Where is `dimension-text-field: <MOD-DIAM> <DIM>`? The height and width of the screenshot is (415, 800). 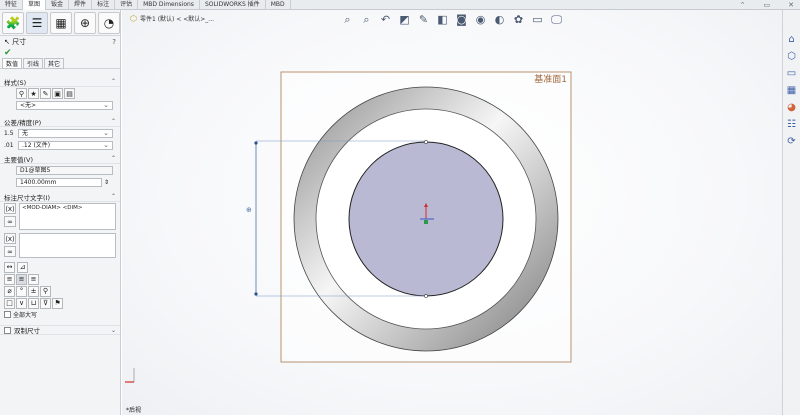 dimension-text-field: <MOD-DIAM> <DIM> is located at coordinates (67, 216).